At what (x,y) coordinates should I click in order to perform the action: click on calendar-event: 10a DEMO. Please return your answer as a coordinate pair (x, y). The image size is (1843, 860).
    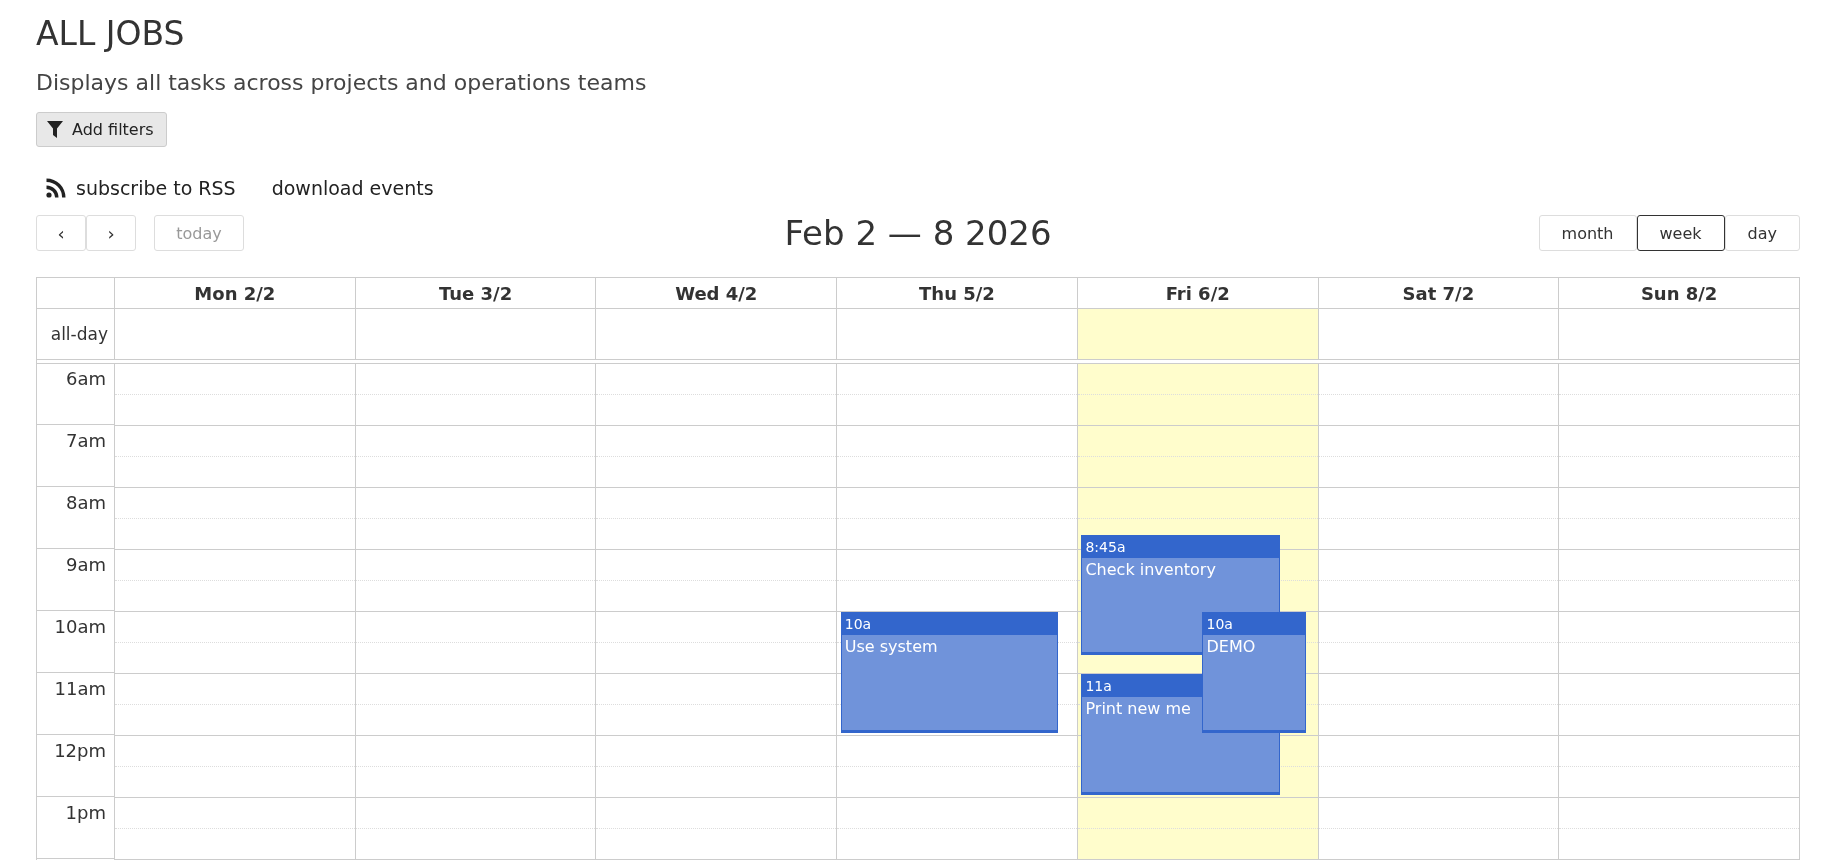
    Looking at the image, I should click on (1254, 672).